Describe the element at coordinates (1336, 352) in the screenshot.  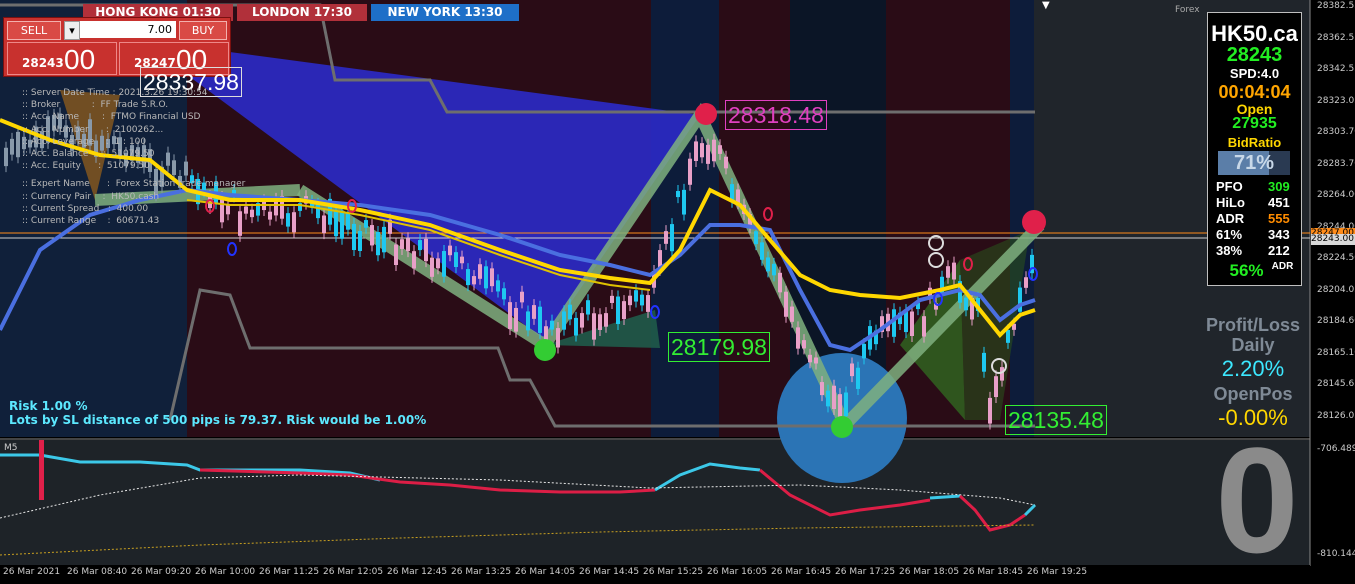
I see `price-axis-label: 28165.10` at that location.